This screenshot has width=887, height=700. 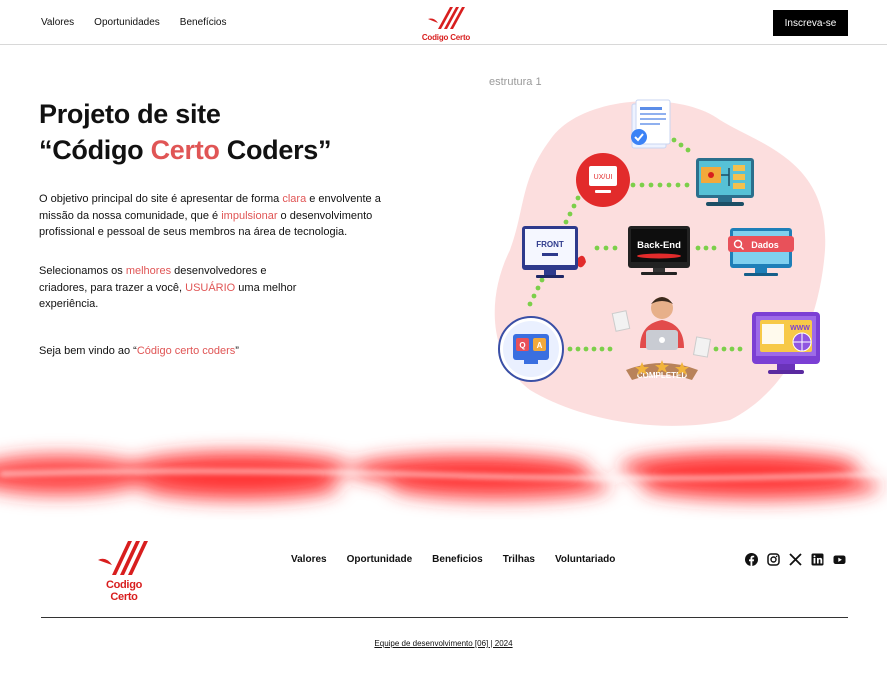 I want to click on footer-divider, so click(x=444, y=617).